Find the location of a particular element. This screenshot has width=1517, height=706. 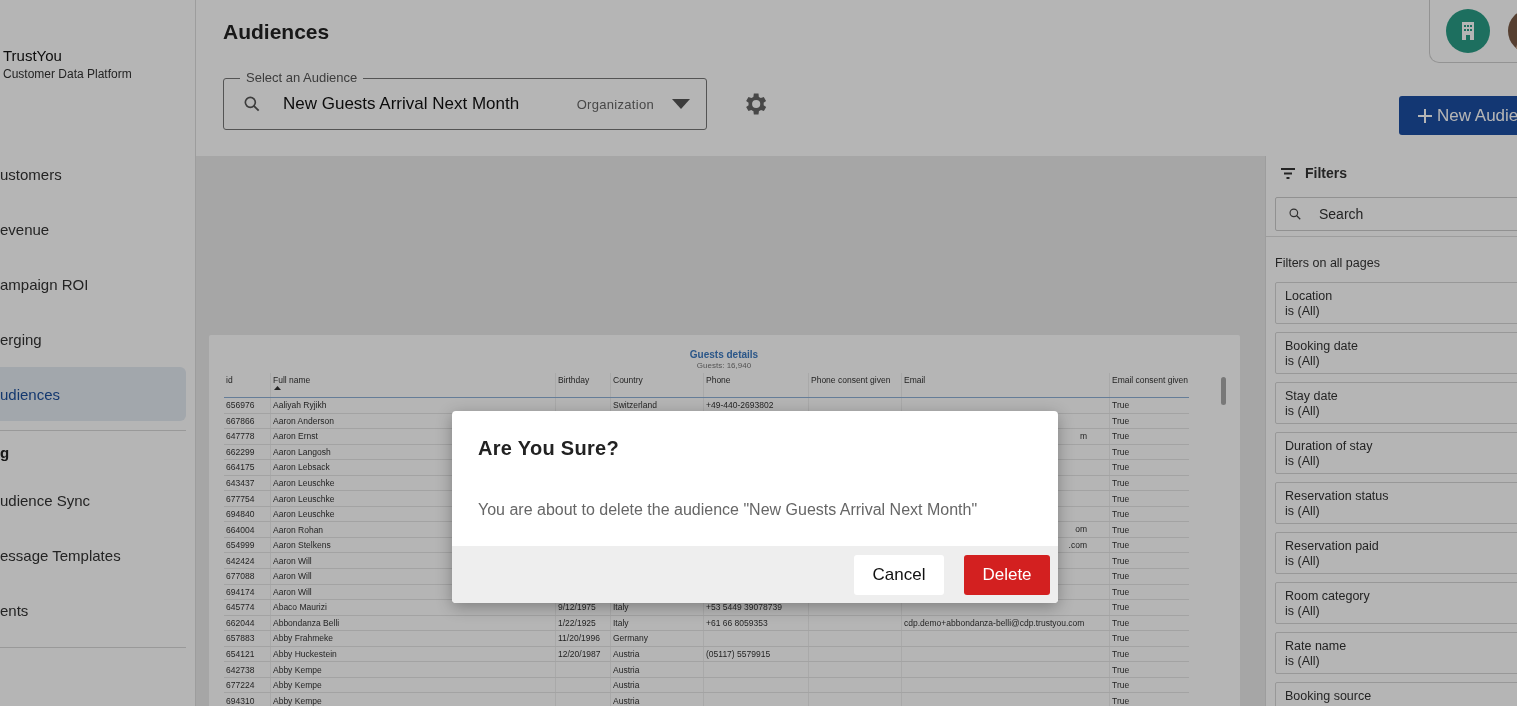

section-label: Filters on all pages is located at coordinates (1391, 259).